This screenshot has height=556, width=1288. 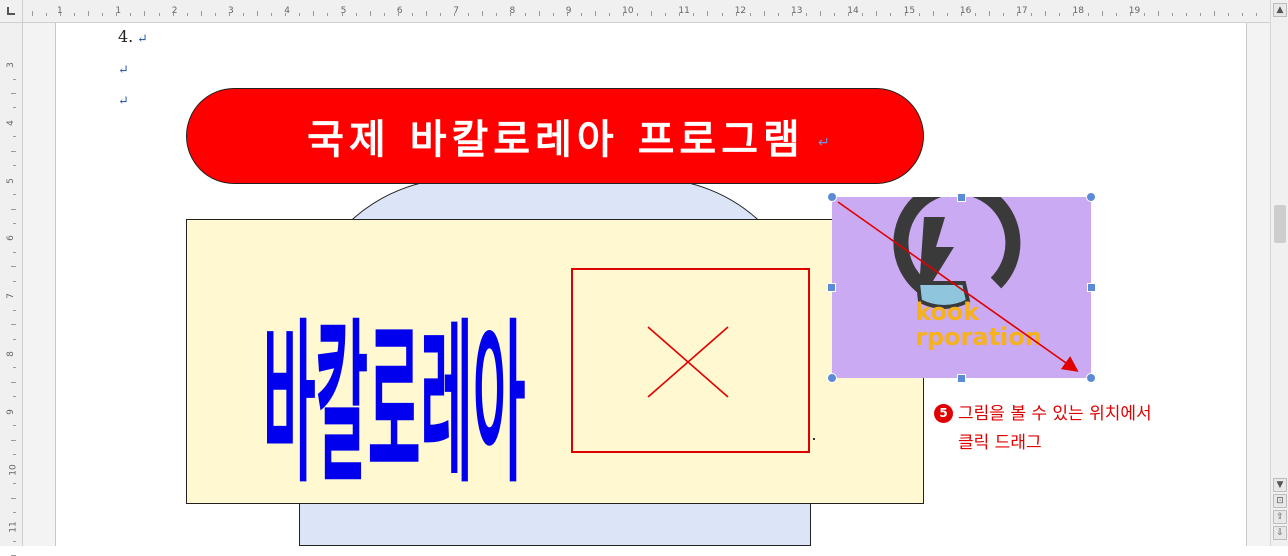 What do you see at coordinates (690, 360) in the screenshot?
I see `broken-image-frame` at bounding box center [690, 360].